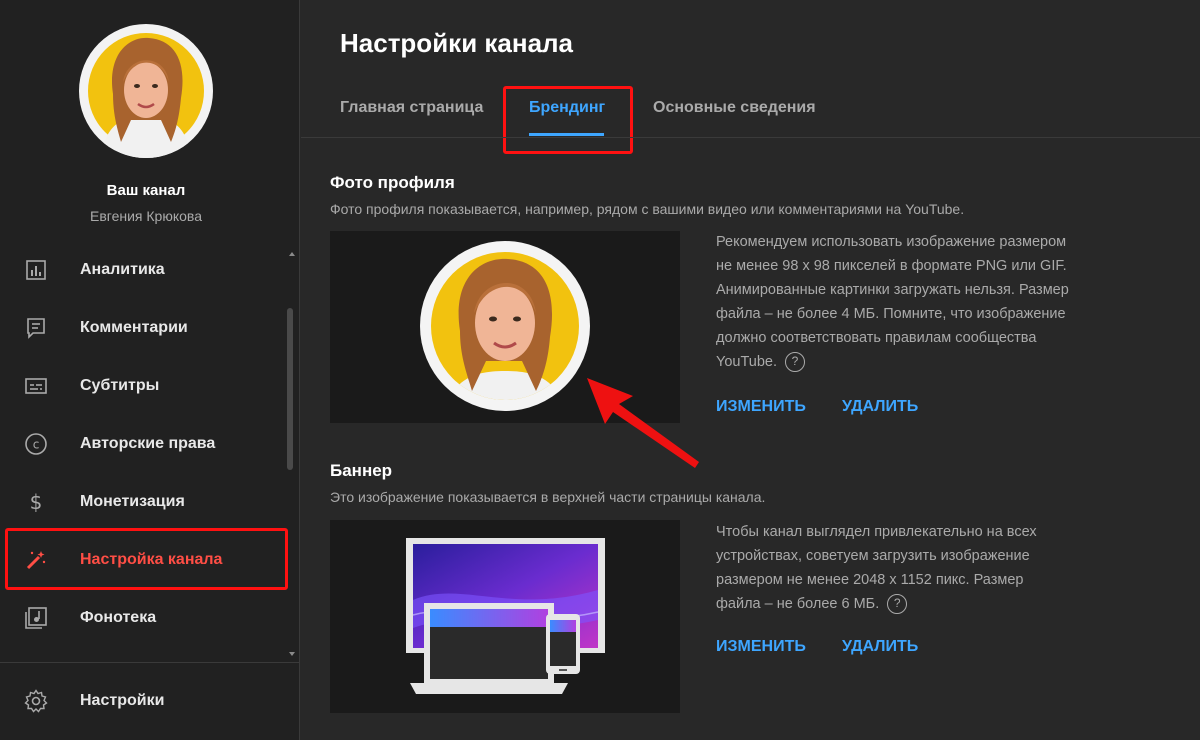  I want to click on monetization-icon: $, so click(36, 502).